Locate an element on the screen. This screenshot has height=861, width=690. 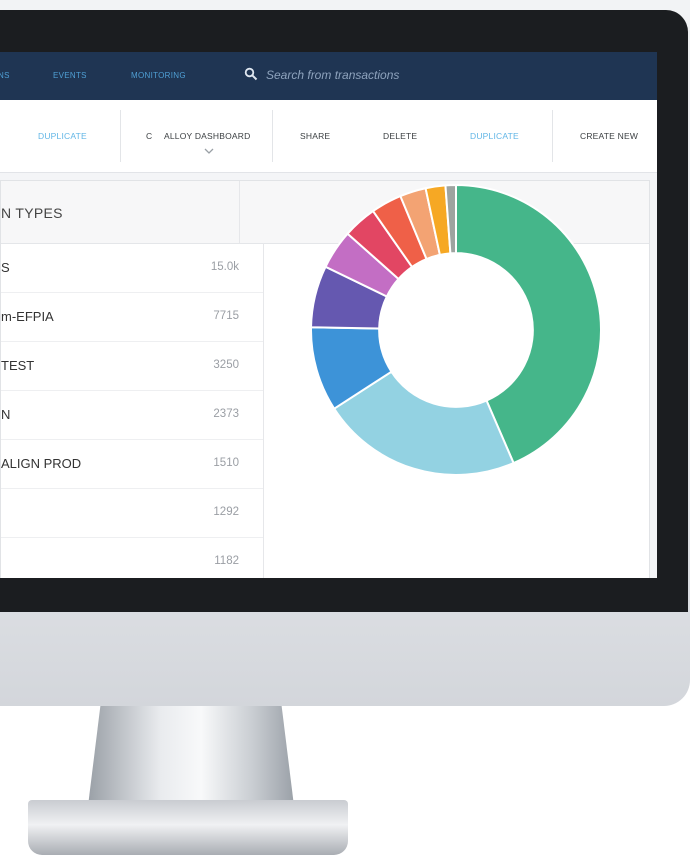
list-item: 1292 is located at coordinates (132, 513).